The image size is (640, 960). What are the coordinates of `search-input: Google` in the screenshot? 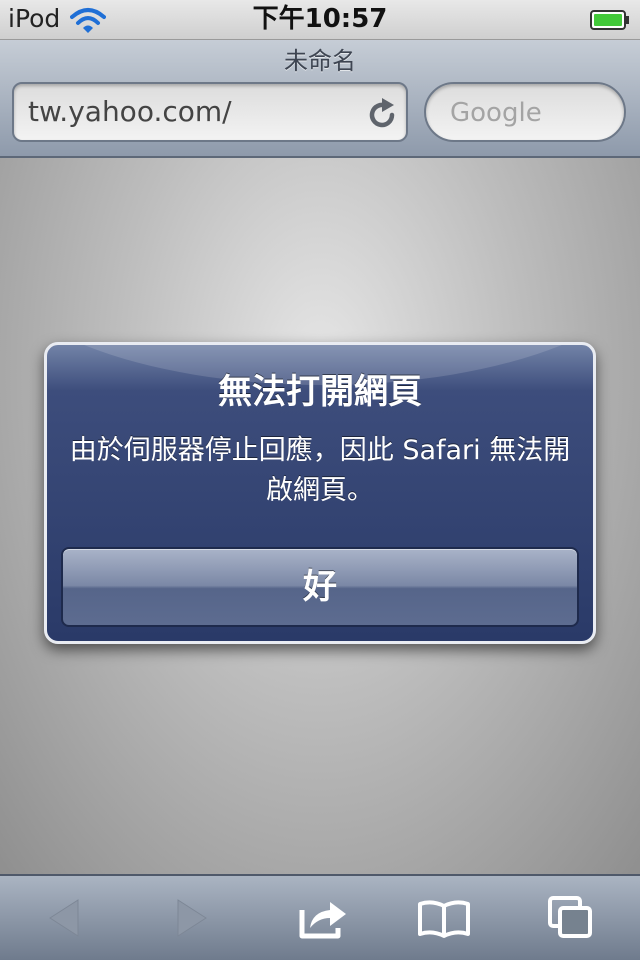 It's located at (525, 112).